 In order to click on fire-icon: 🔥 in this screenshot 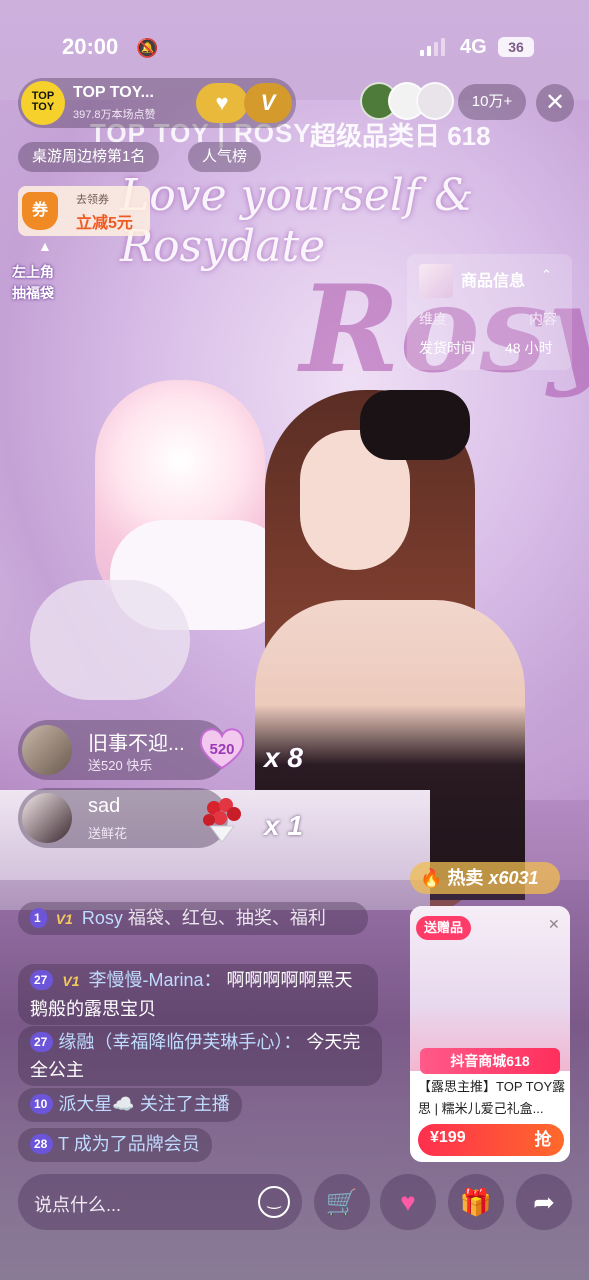, I will do `click(431, 878)`.